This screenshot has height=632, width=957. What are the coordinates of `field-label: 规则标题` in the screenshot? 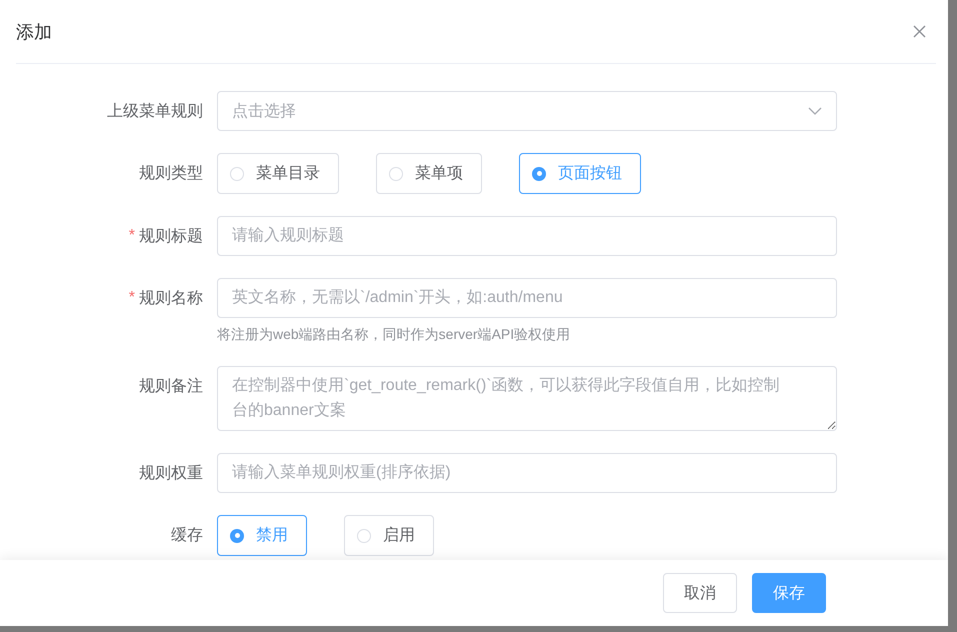 It's located at (171, 236).